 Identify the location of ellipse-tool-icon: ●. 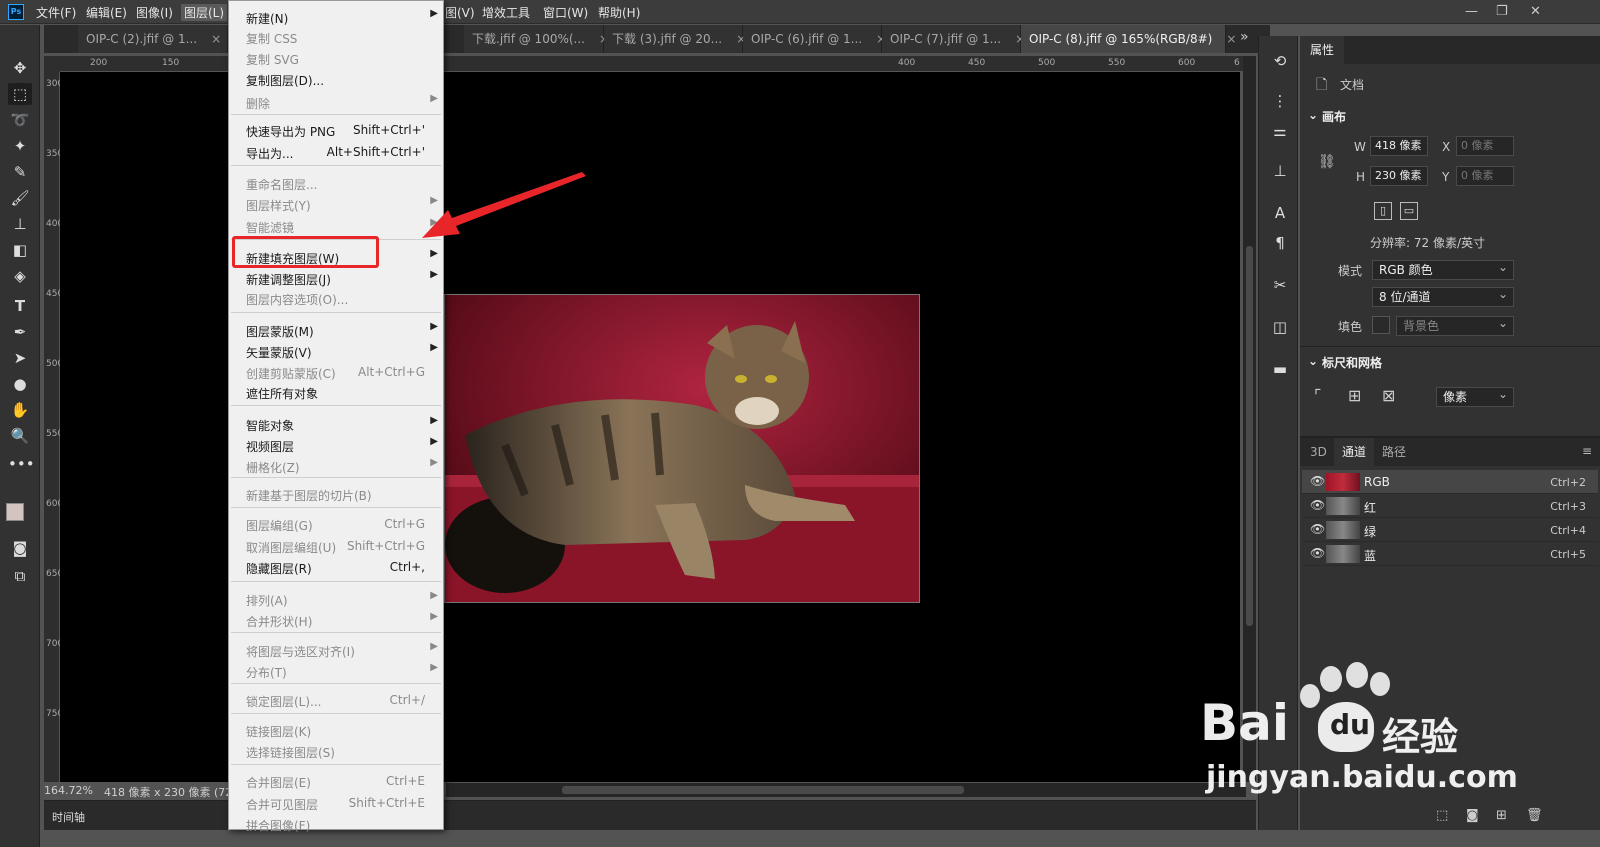
(20, 384).